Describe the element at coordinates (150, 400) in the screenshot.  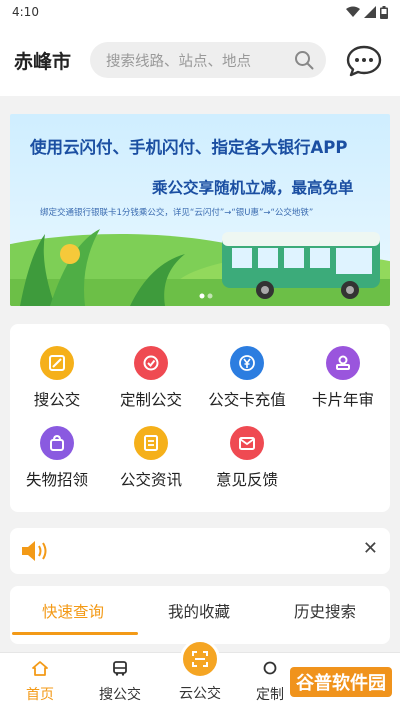
I see `menu-label: 定制公交` at that location.